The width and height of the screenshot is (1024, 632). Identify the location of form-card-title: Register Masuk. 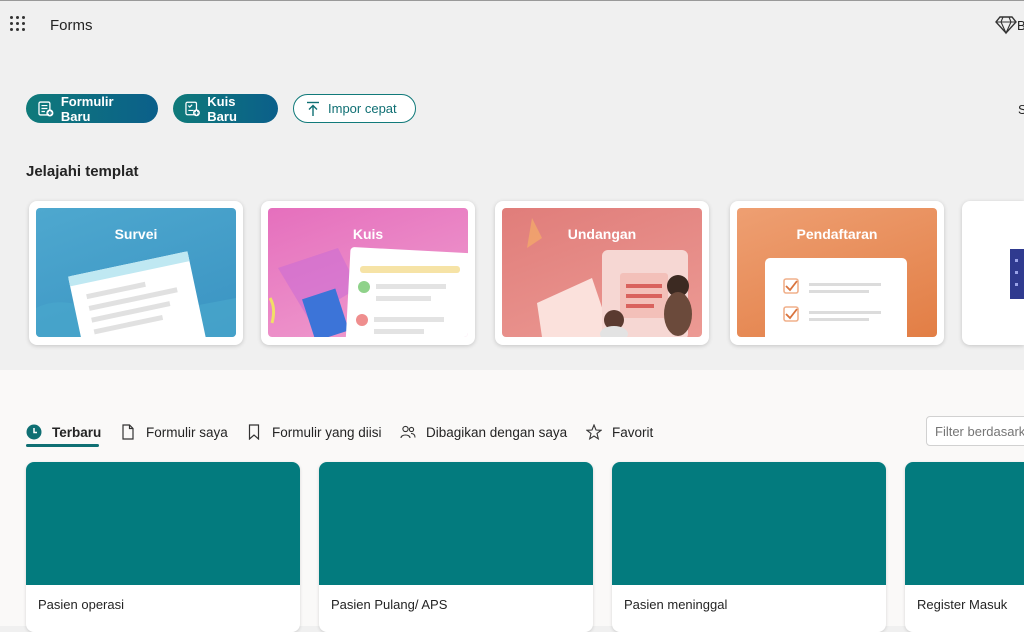
(962, 604).